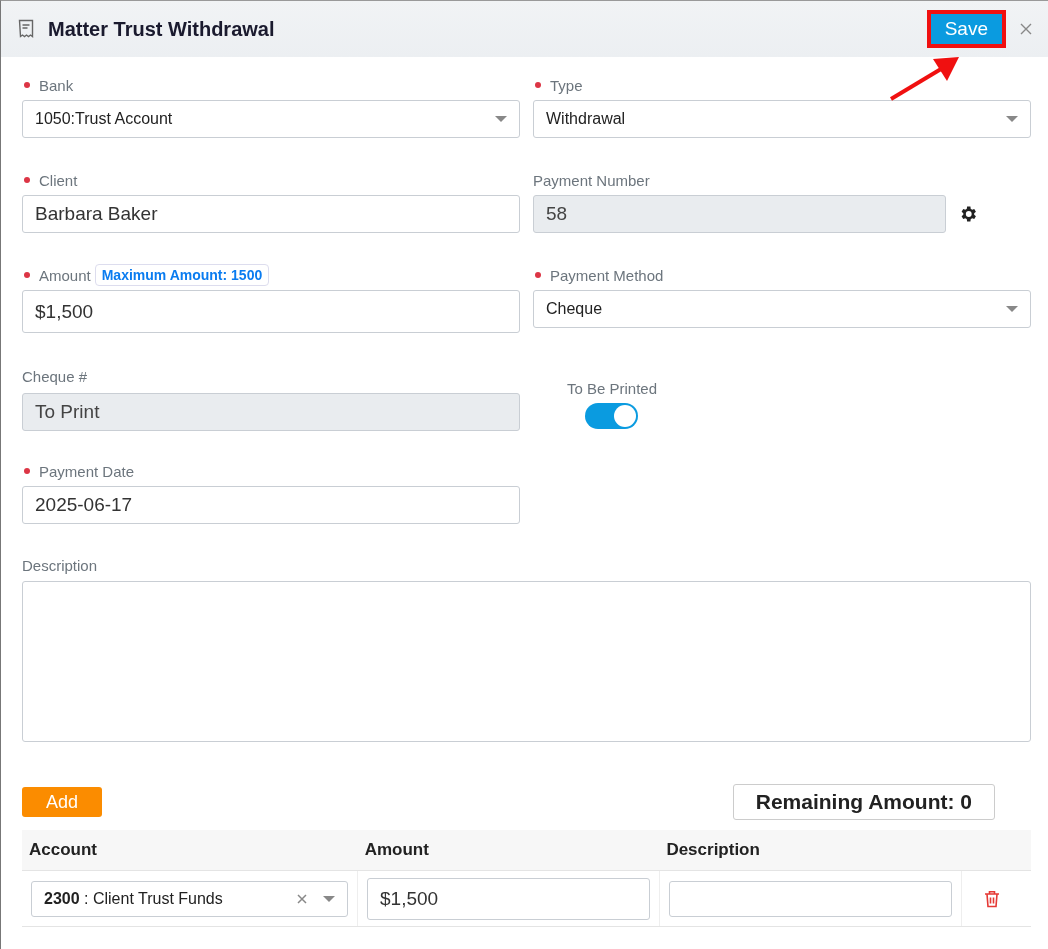 This screenshot has width=1048, height=949. What do you see at coordinates (566, 85) in the screenshot?
I see `field-label: Type` at bounding box center [566, 85].